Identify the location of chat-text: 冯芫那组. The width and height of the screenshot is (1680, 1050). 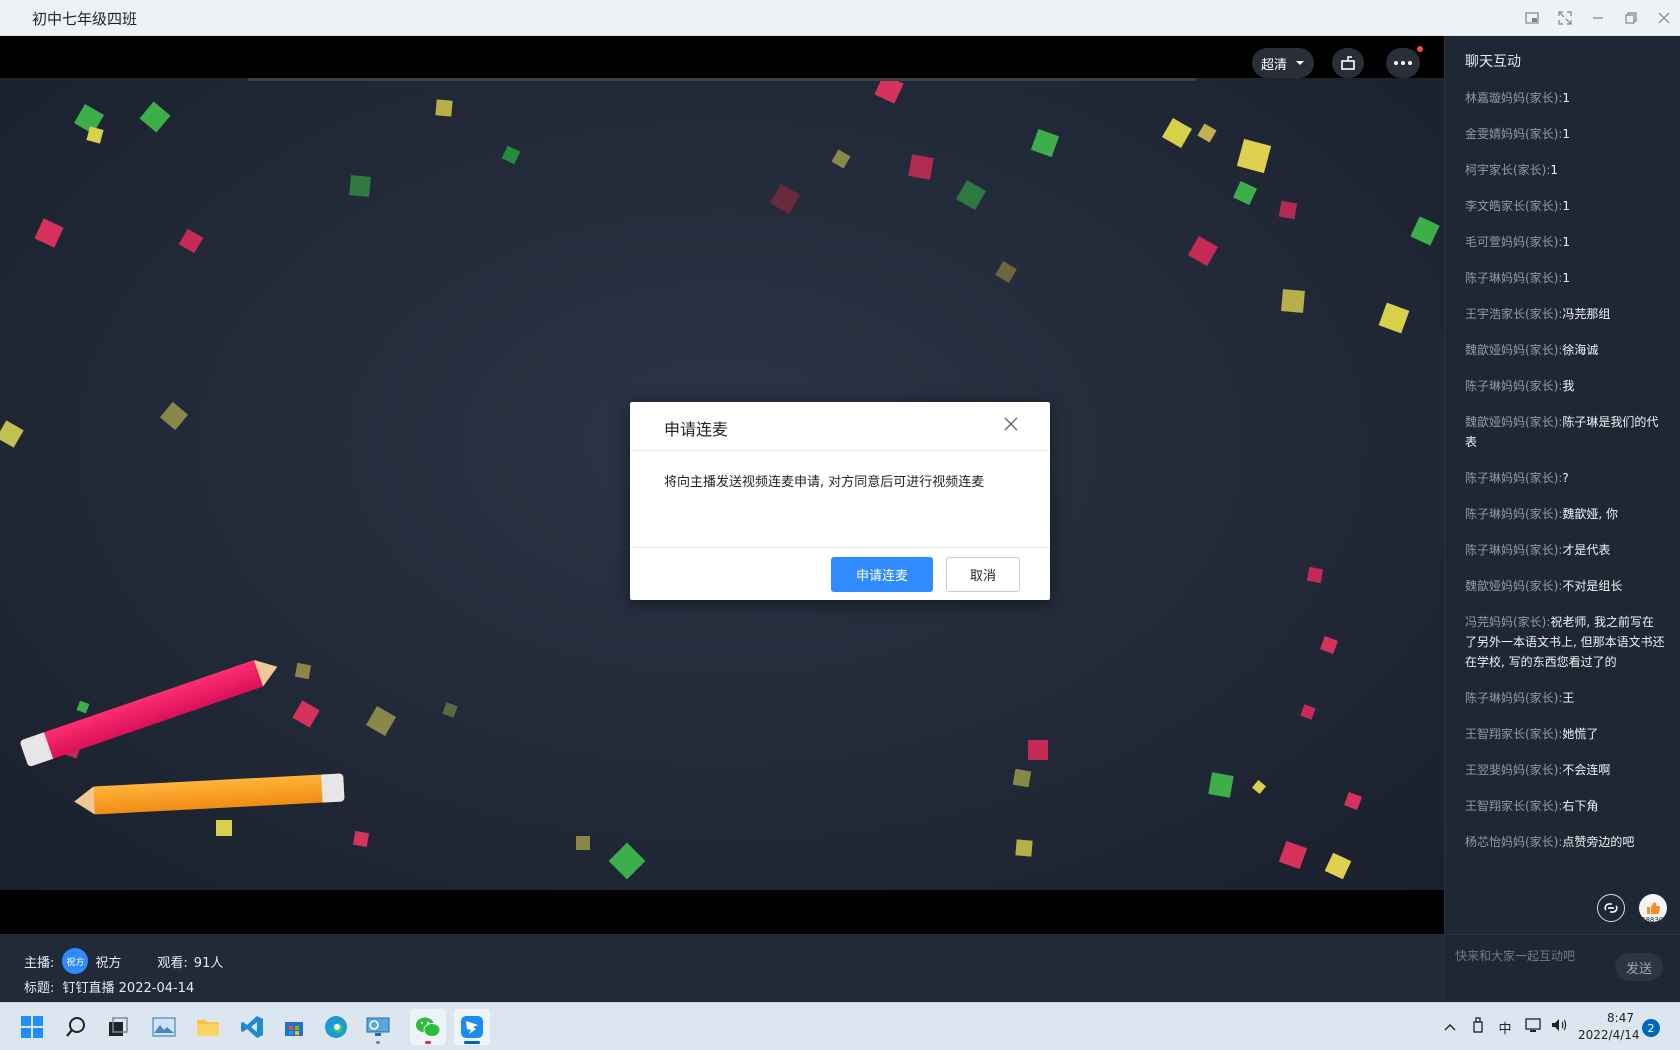
(1586, 314).